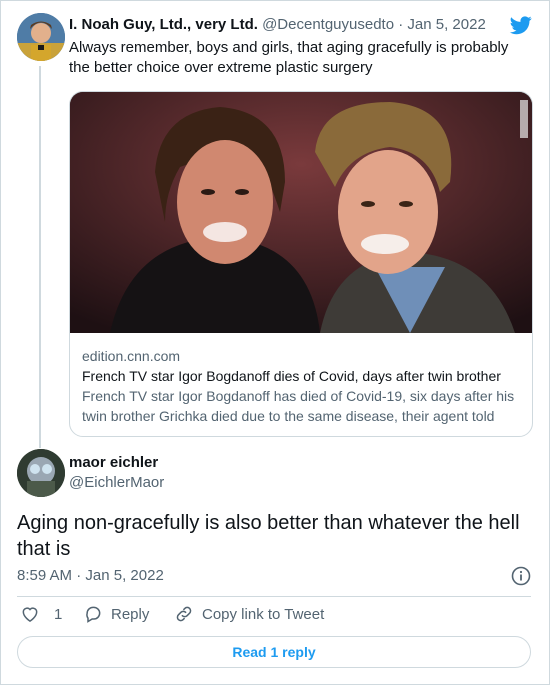 Image resolution: width=550 pixels, height=685 pixels. What do you see at coordinates (263, 614) in the screenshot?
I see `copy-link-label: Copy link to Tweet` at bounding box center [263, 614].